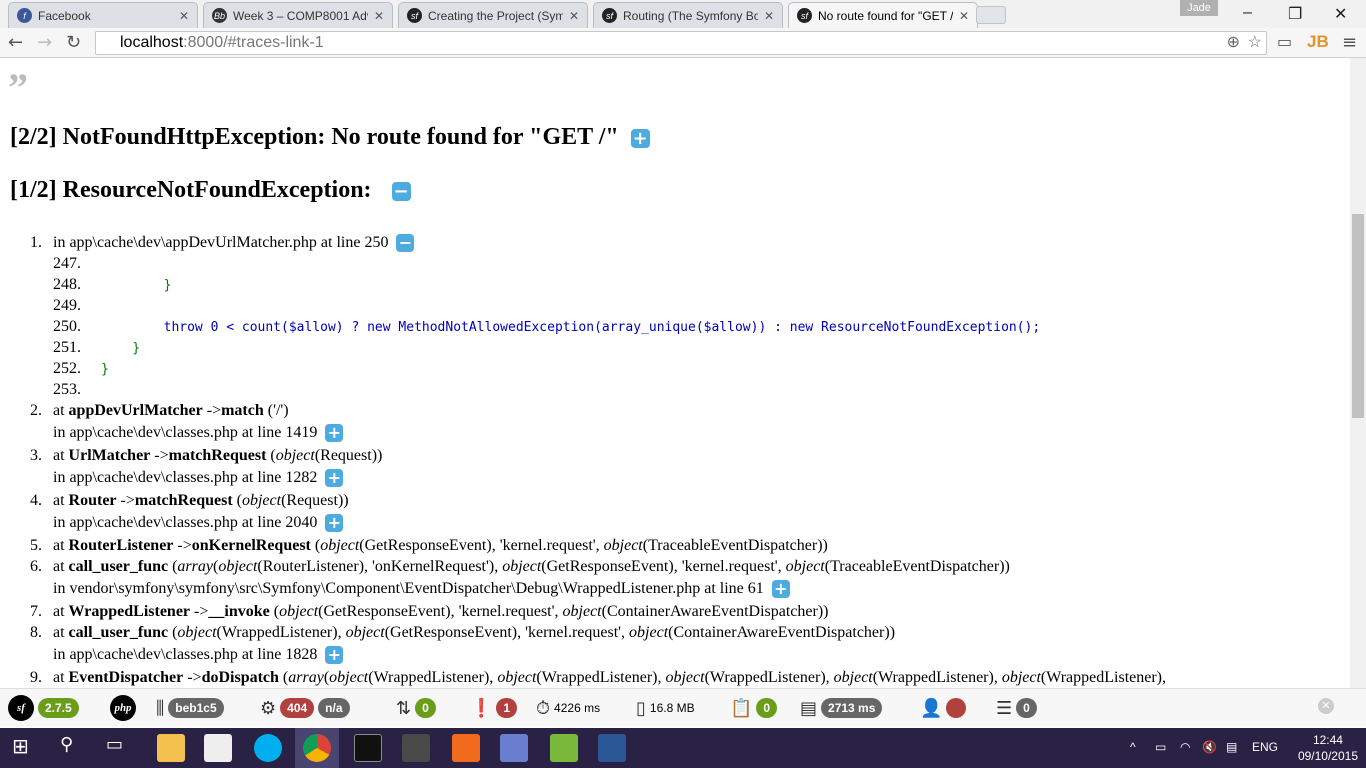  What do you see at coordinates (36, 566) in the screenshot?
I see `frame-number: 6.` at bounding box center [36, 566].